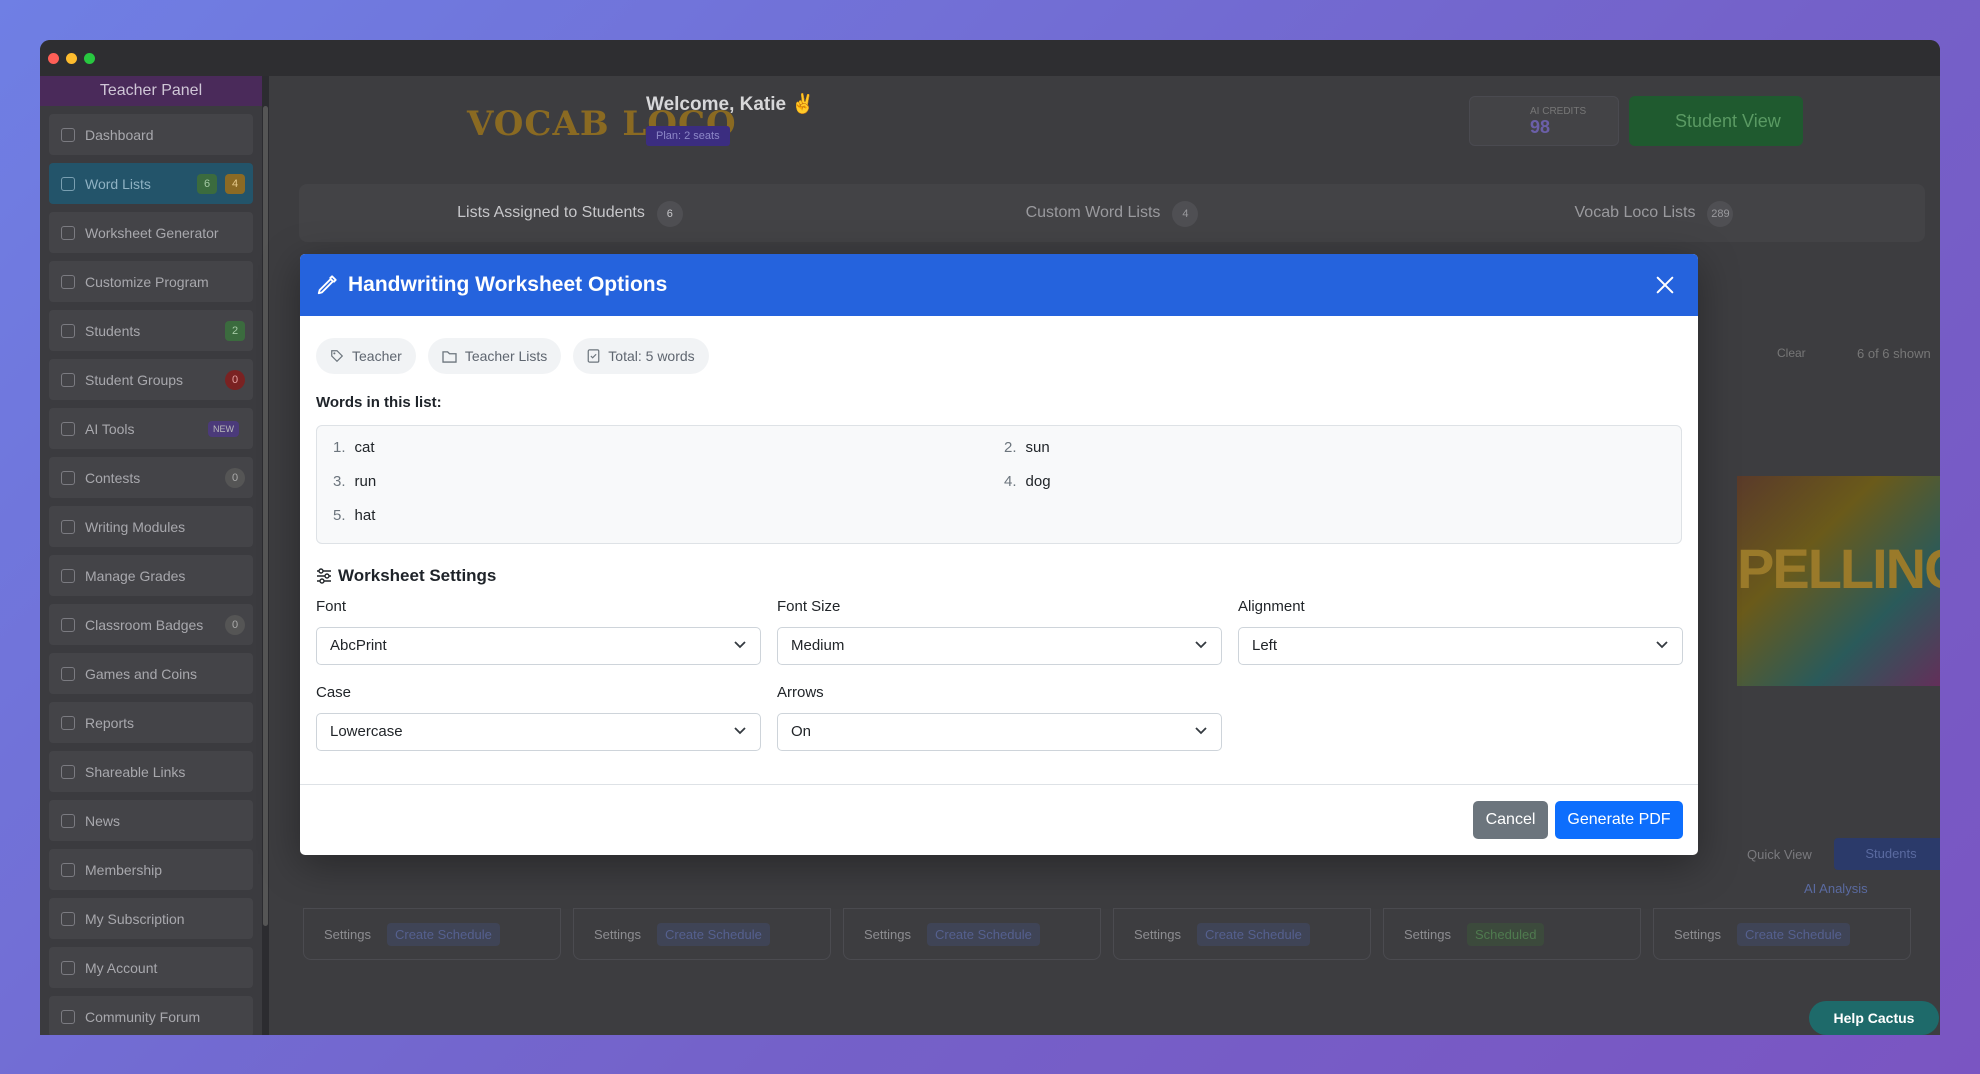  What do you see at coordinates (151, 624) in the screenshot?
I see `sidebar-item-classroom-badges: Classroom Badges 0` at bounding box center [151, 624].